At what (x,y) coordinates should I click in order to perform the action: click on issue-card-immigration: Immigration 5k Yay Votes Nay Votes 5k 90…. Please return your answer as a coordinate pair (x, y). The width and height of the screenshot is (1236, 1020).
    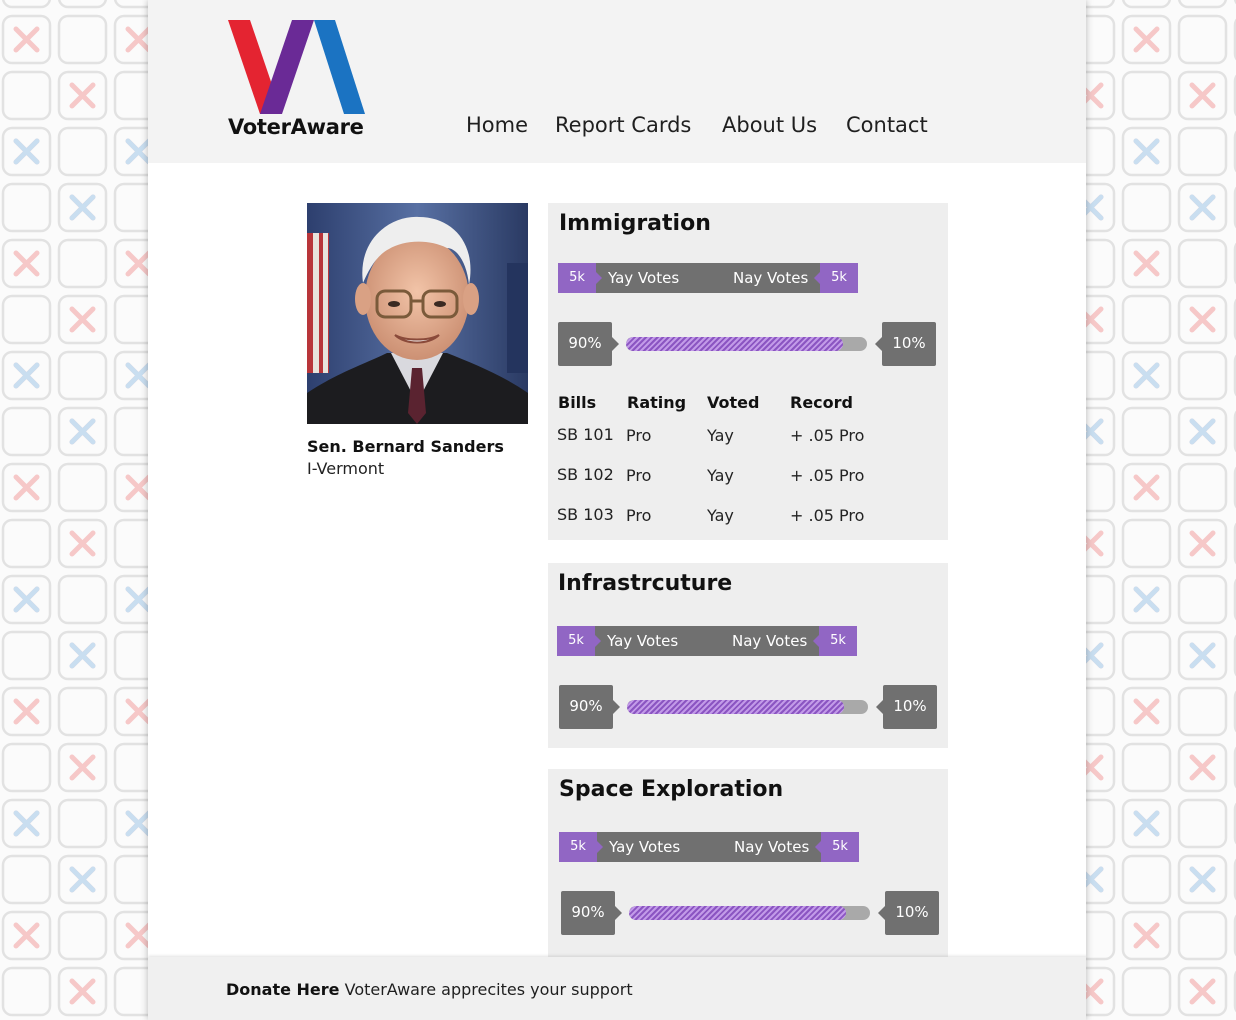
    Looking at the image, I should click on (748, 371).